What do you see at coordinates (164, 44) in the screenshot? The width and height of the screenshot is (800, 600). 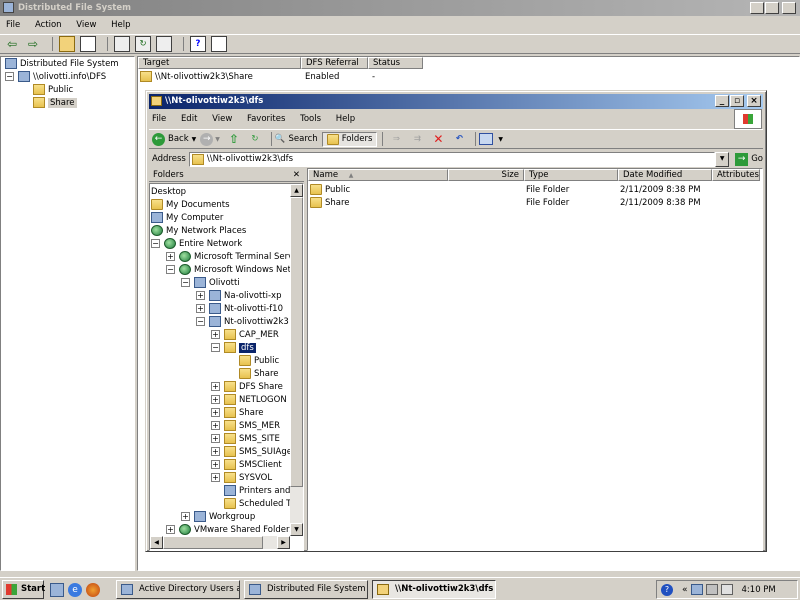 I see `export-list-icon` at bounding box center [164, 44].